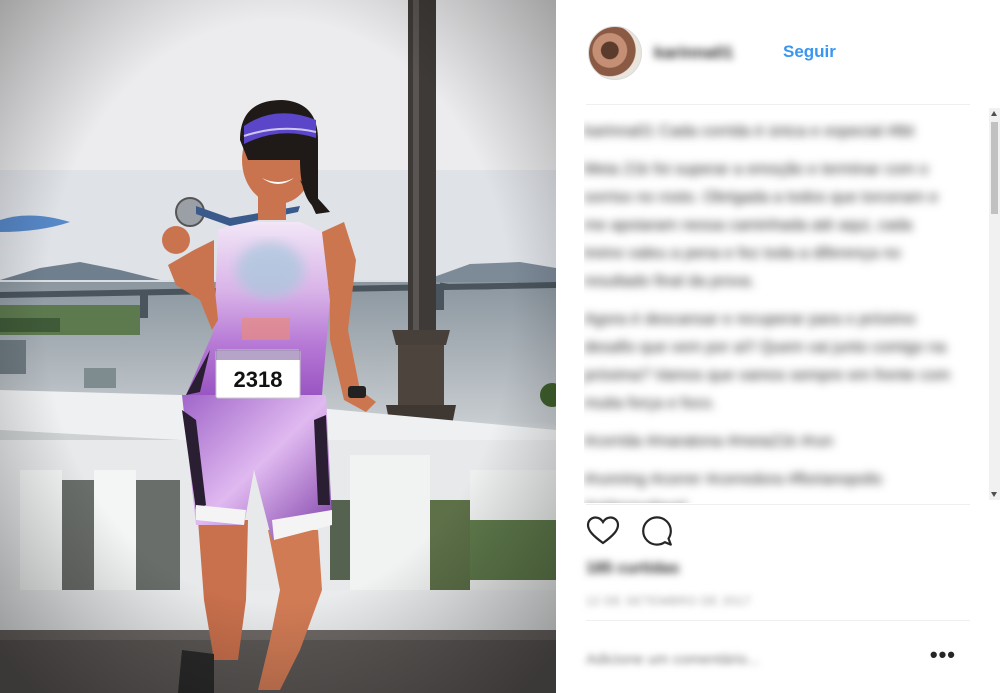 The height and width of the screenshot is (693, 1000). Describe the element at coordinates (809, 52) in the screenshot. I see `follow-button: Seguir` at that location.